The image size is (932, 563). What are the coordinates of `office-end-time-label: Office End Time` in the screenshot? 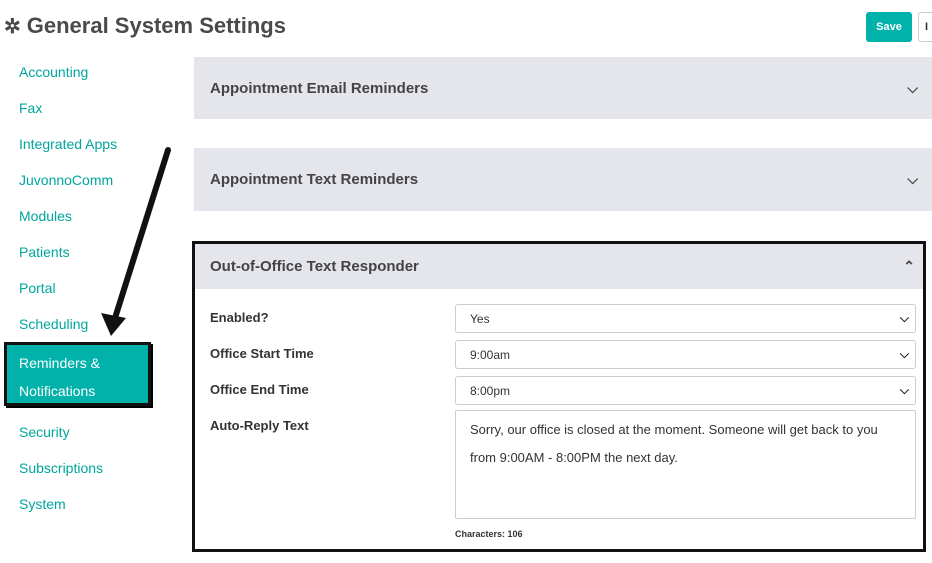 It's located at (259, 389).